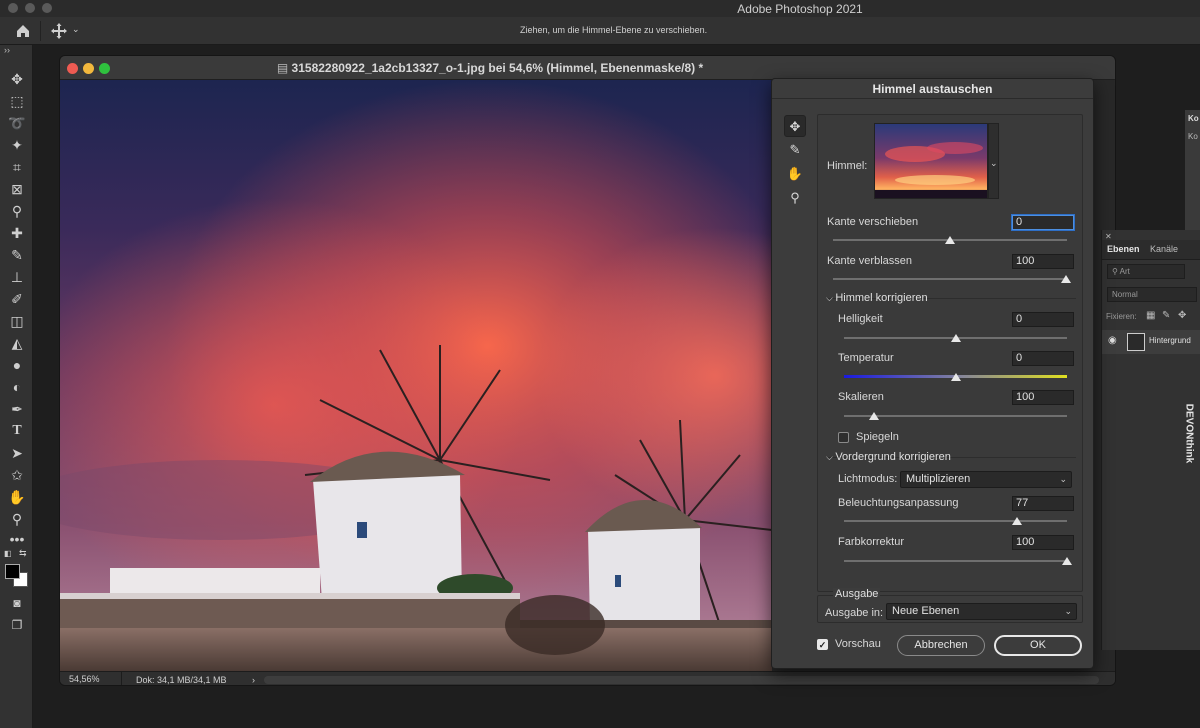 Image resolution: width=1200 pixels, height=728 pixels. What do you see at coordinates (253, 679) in the screenshot?
I see `status-menu-arrow-icon: ›` at bounding box center [253, 679].